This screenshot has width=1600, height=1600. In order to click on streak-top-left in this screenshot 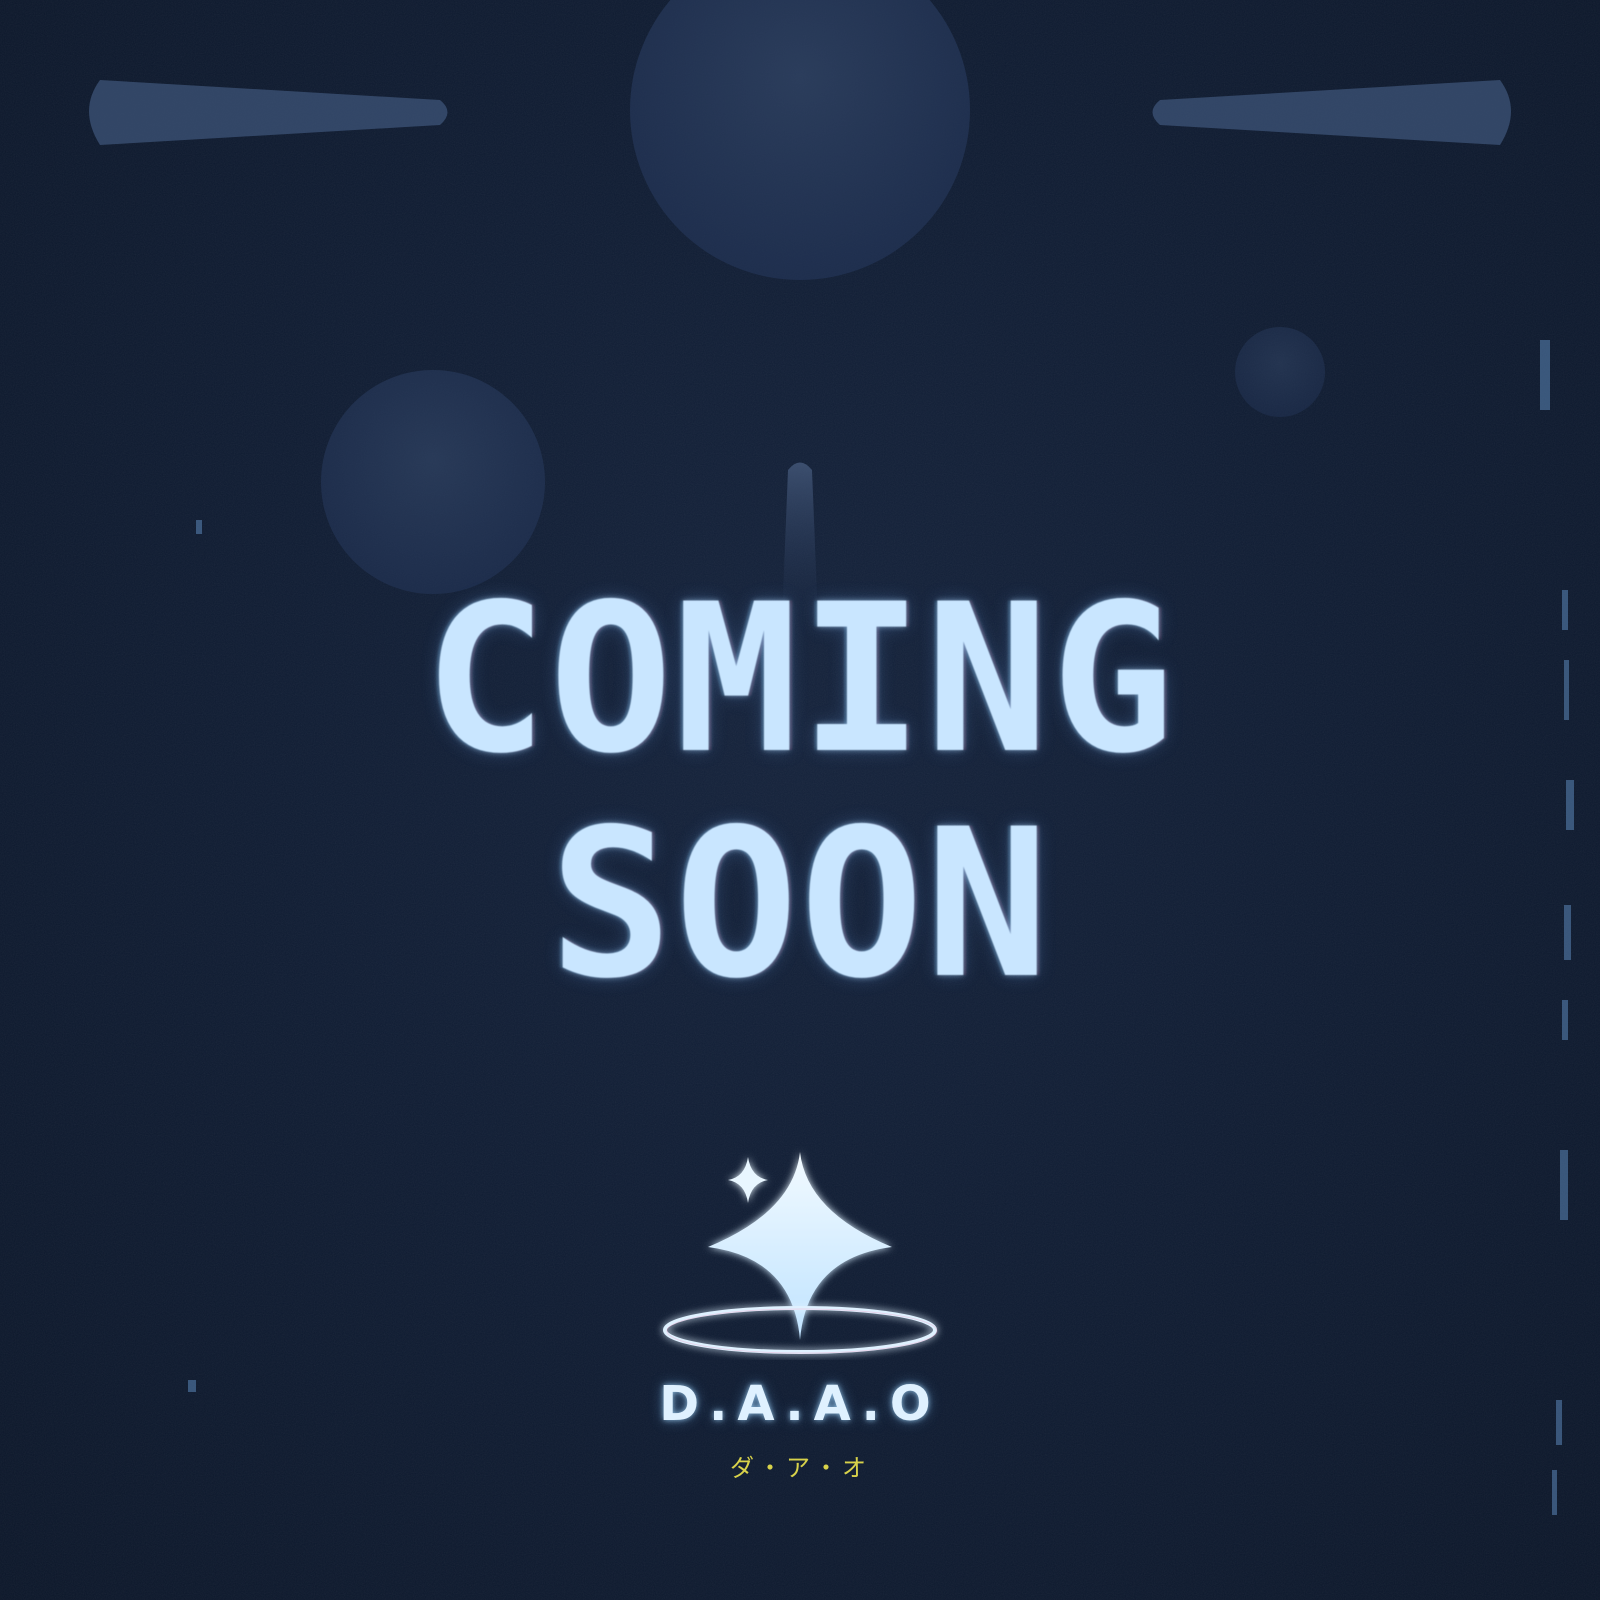, I will do `click(268, 112)`.